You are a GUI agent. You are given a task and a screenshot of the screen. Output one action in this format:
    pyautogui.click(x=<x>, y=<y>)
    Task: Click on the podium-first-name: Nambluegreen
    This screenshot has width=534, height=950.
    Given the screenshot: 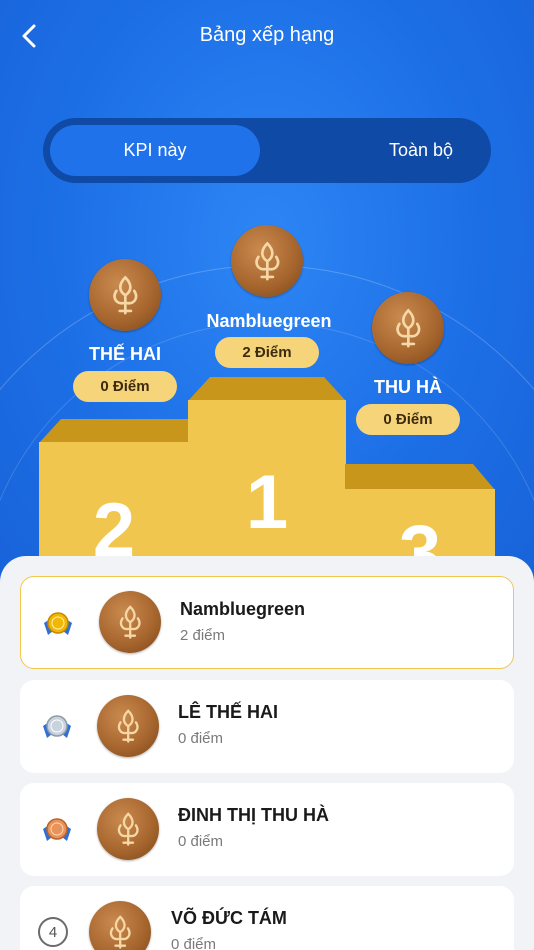 What is the action you would take?
    pyautogui.click(x=269, y=321)
    